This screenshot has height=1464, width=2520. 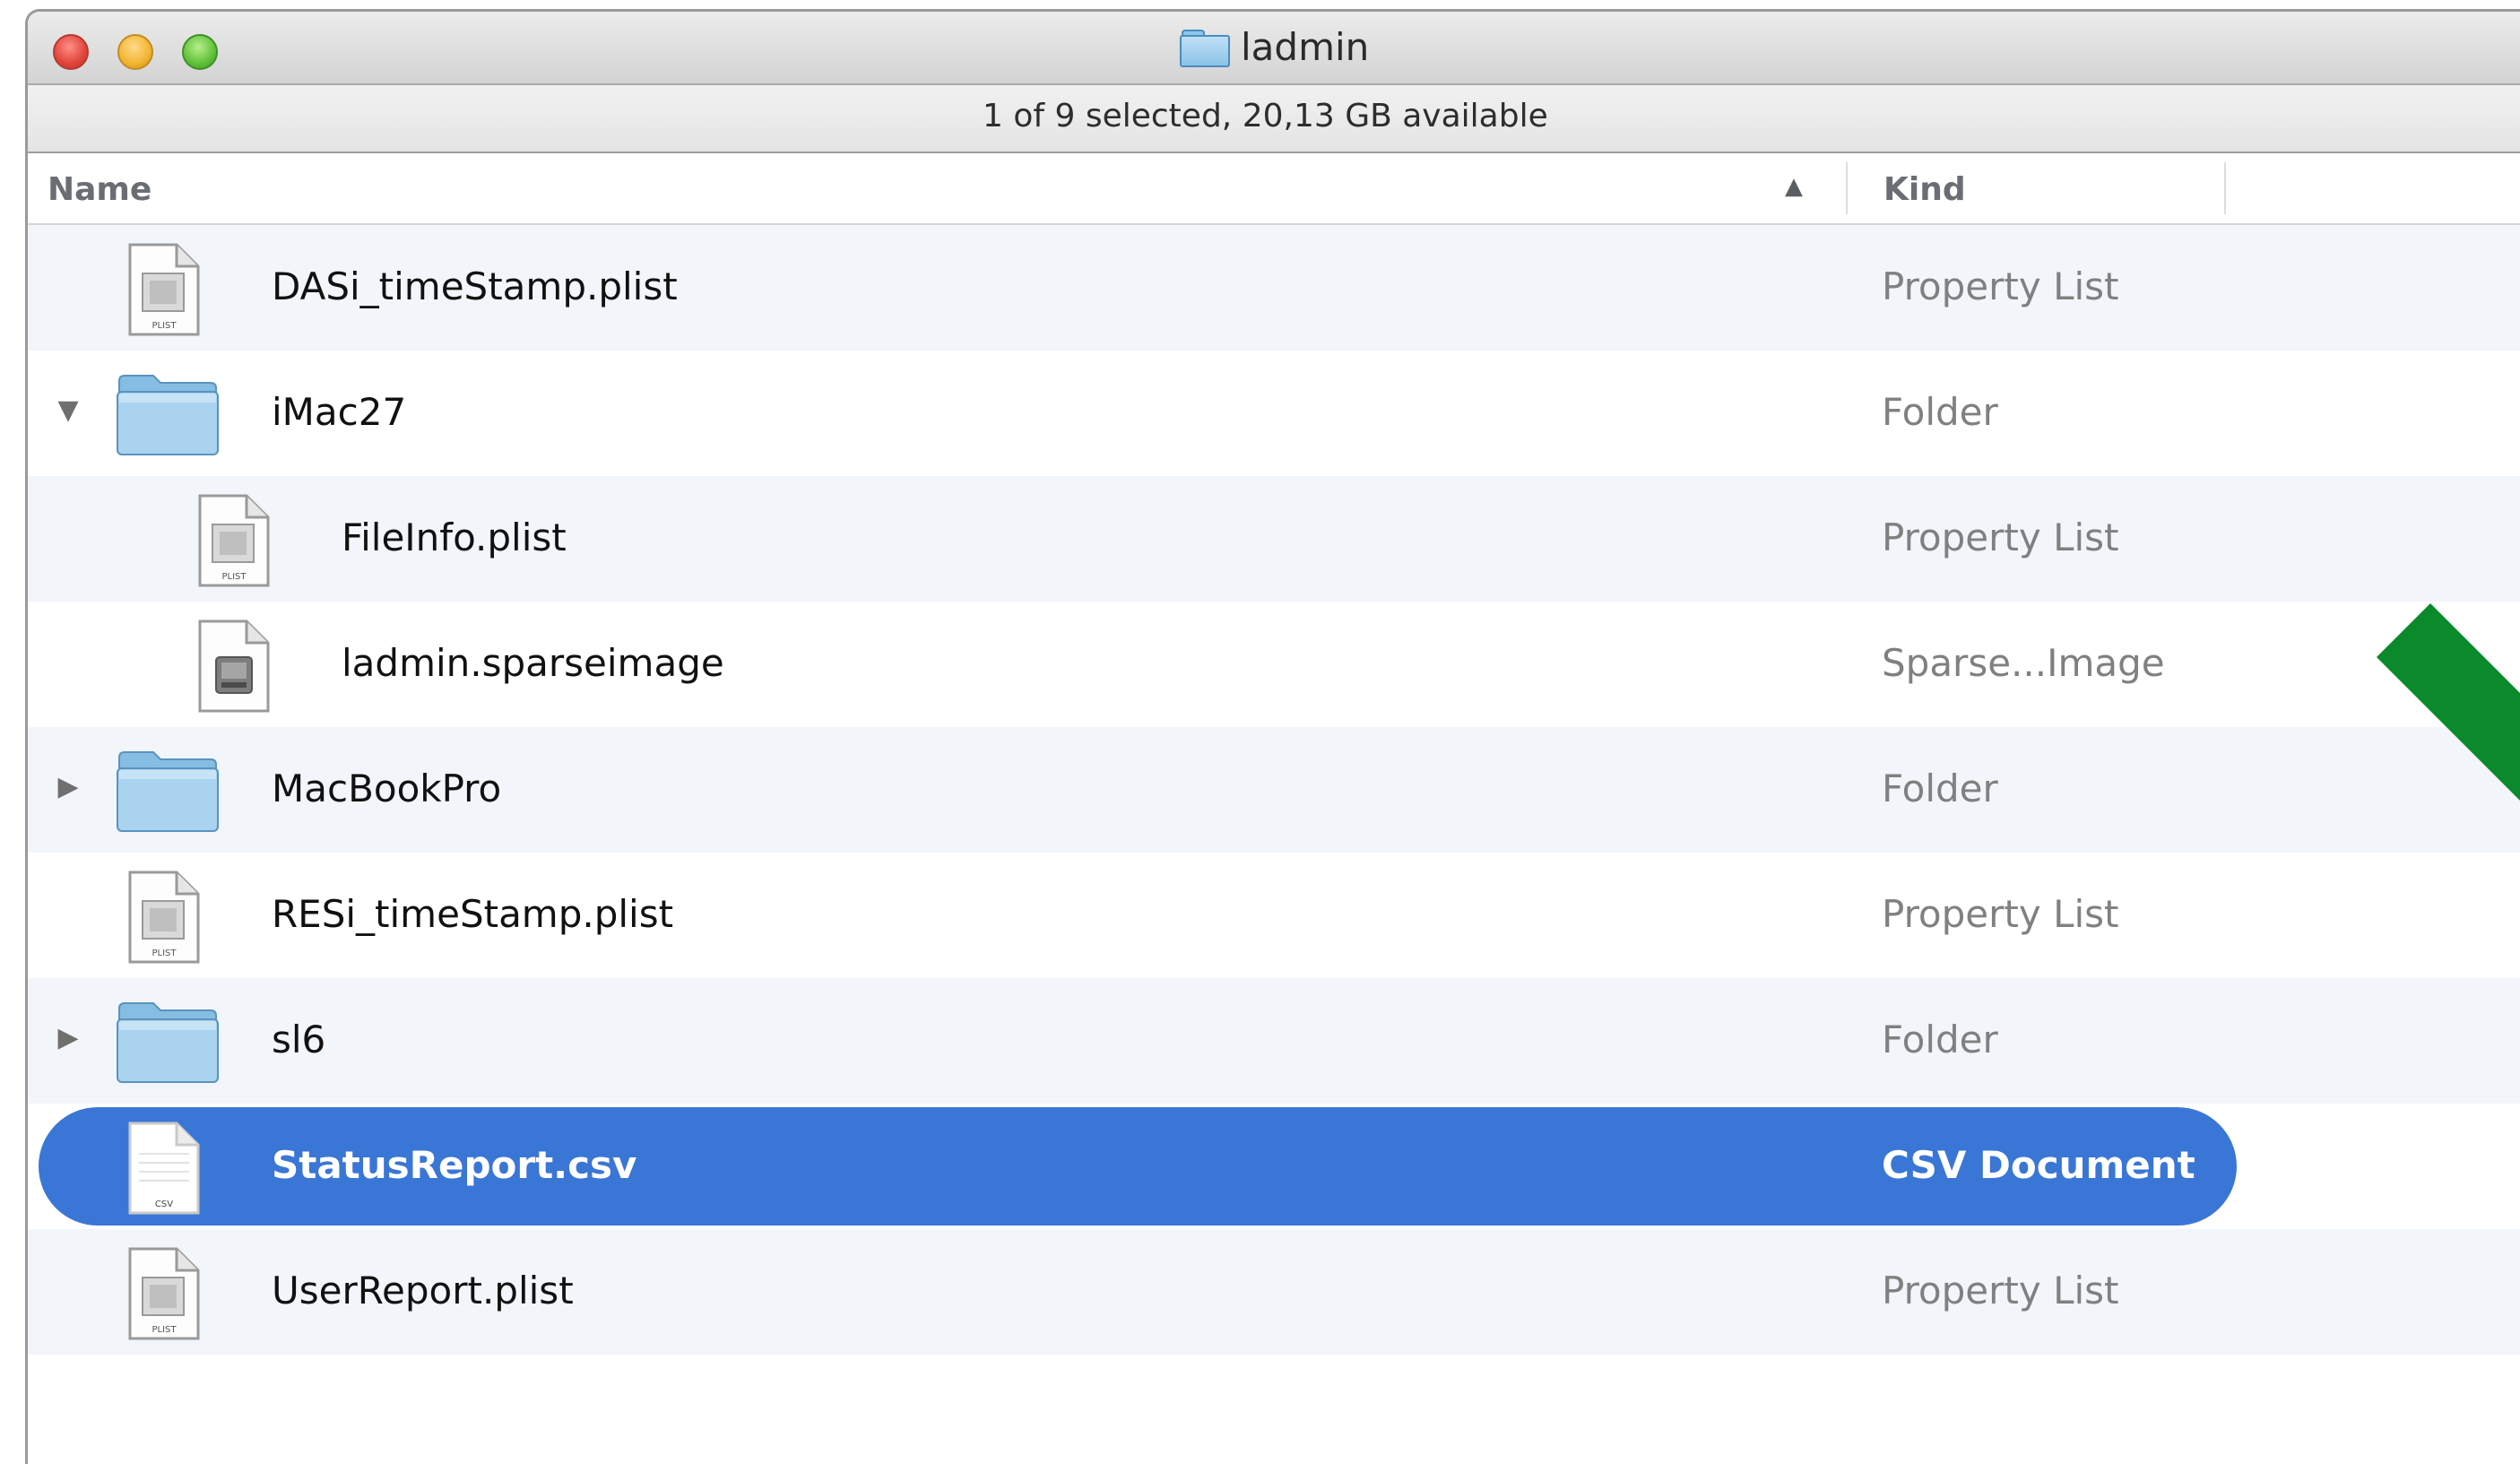 I want to click on file-name: UserReport.plist, so click(x=423, y=1290).